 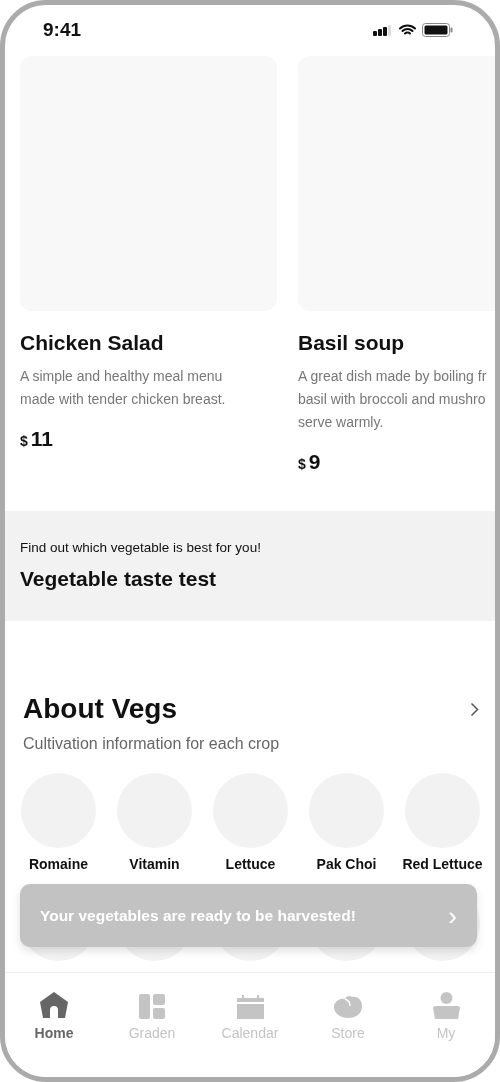 What do you see at coordinates (54, 1005) in the screenshot?
I see `house-icon` at bounding box center [54, 1005].